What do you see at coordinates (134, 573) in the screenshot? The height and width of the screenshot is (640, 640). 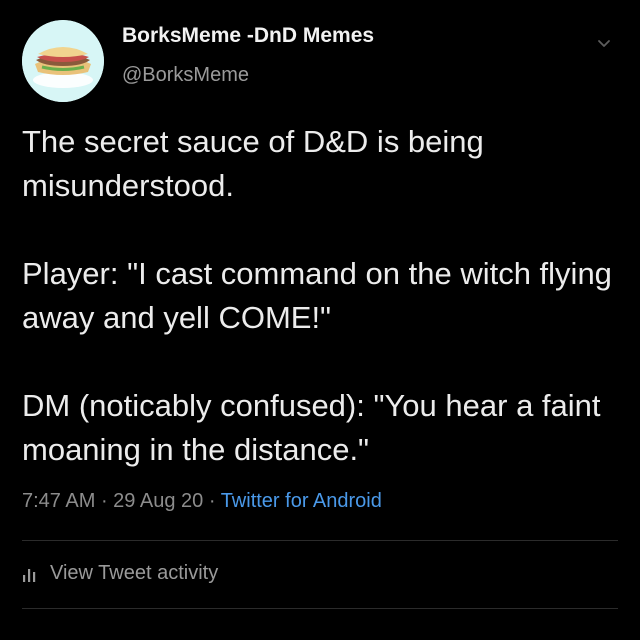 I see `view-tweet-activity-label: View Tweet activity` at bounding box center [134, 573].